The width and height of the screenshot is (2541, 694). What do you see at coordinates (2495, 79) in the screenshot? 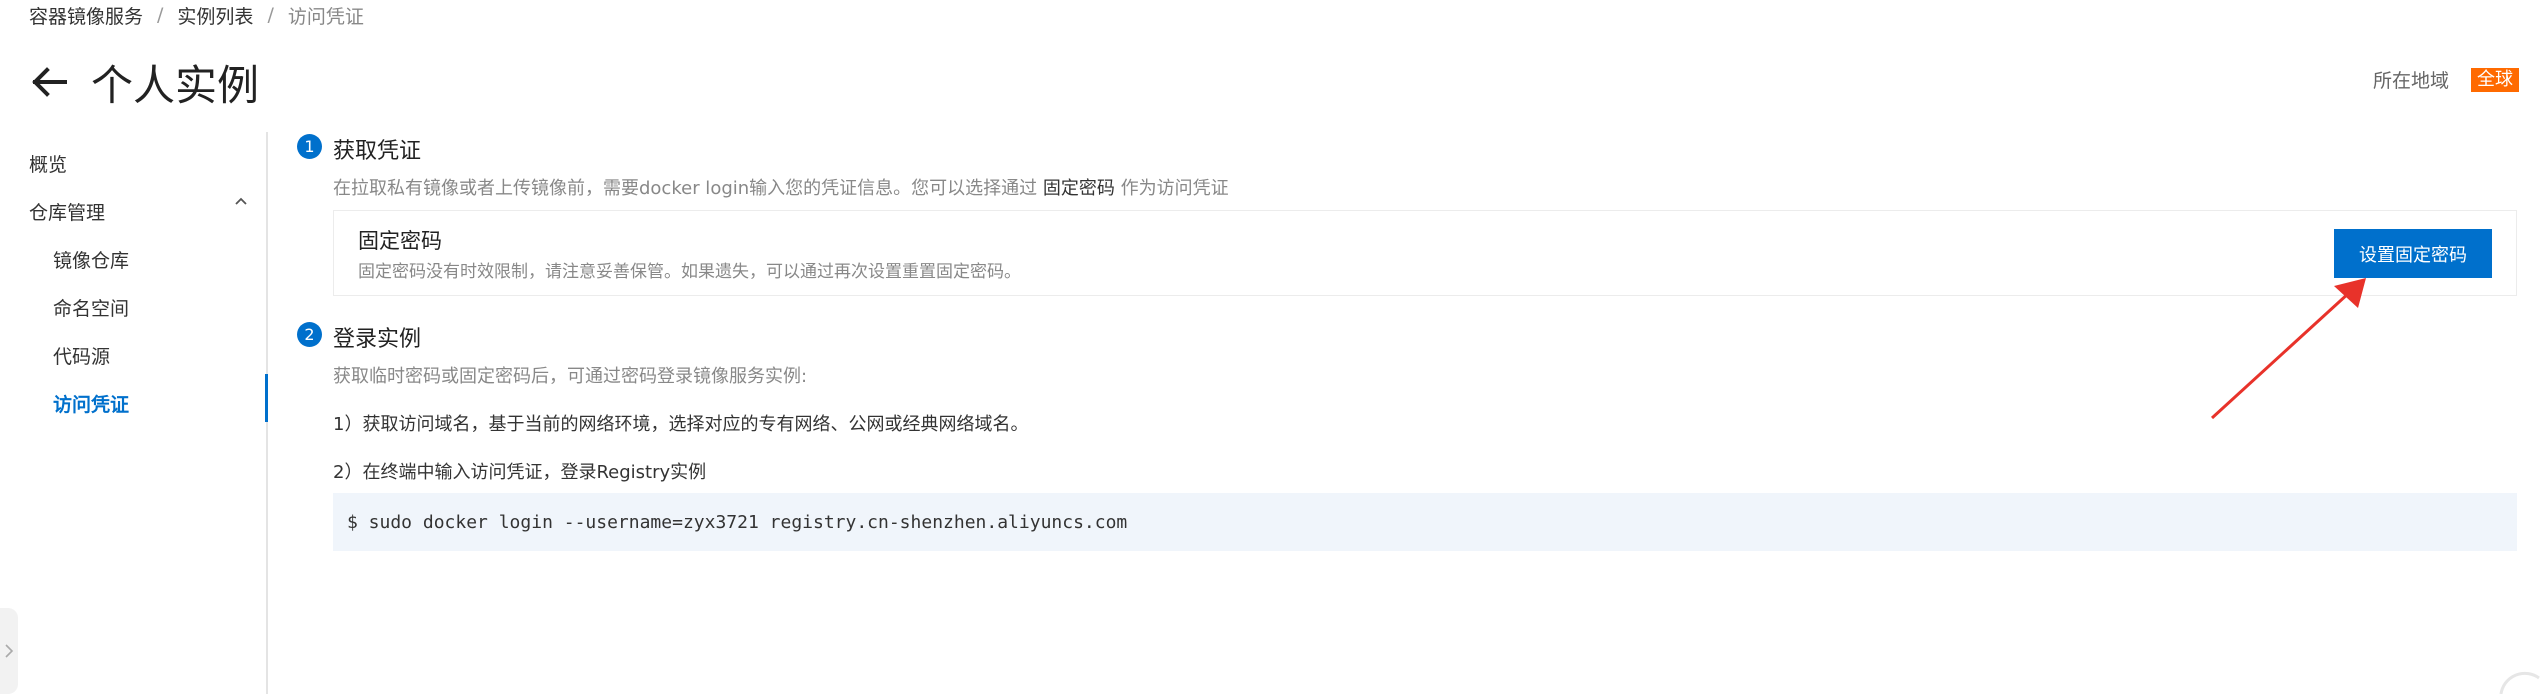
I see `region-badge: 全球` at bounding box center [2495, 79].